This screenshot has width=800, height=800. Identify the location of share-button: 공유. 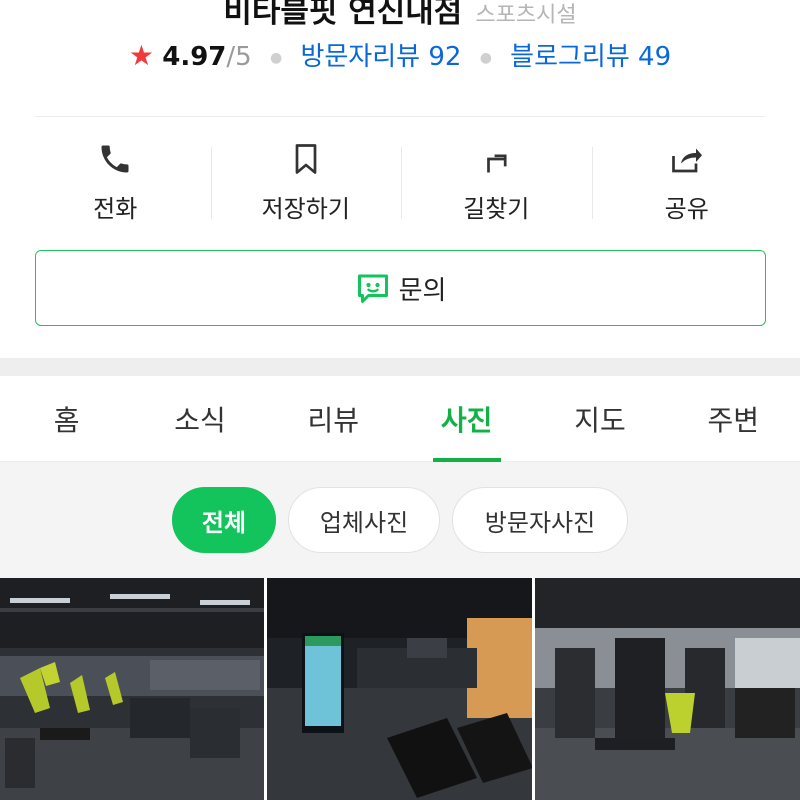
(687, 181).